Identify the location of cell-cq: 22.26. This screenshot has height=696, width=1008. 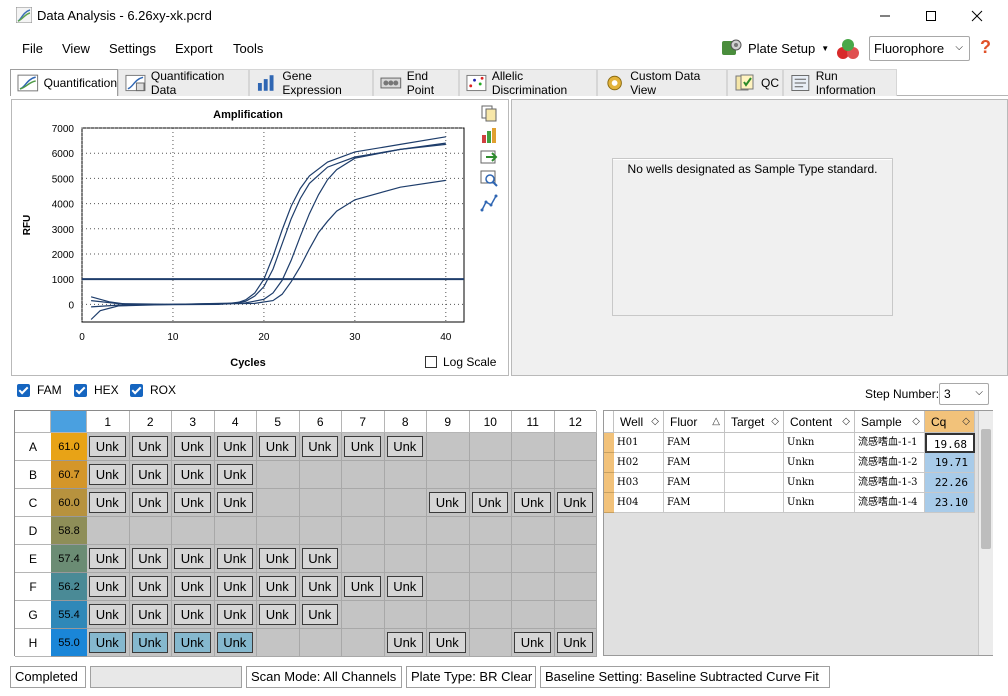
(950, 483).